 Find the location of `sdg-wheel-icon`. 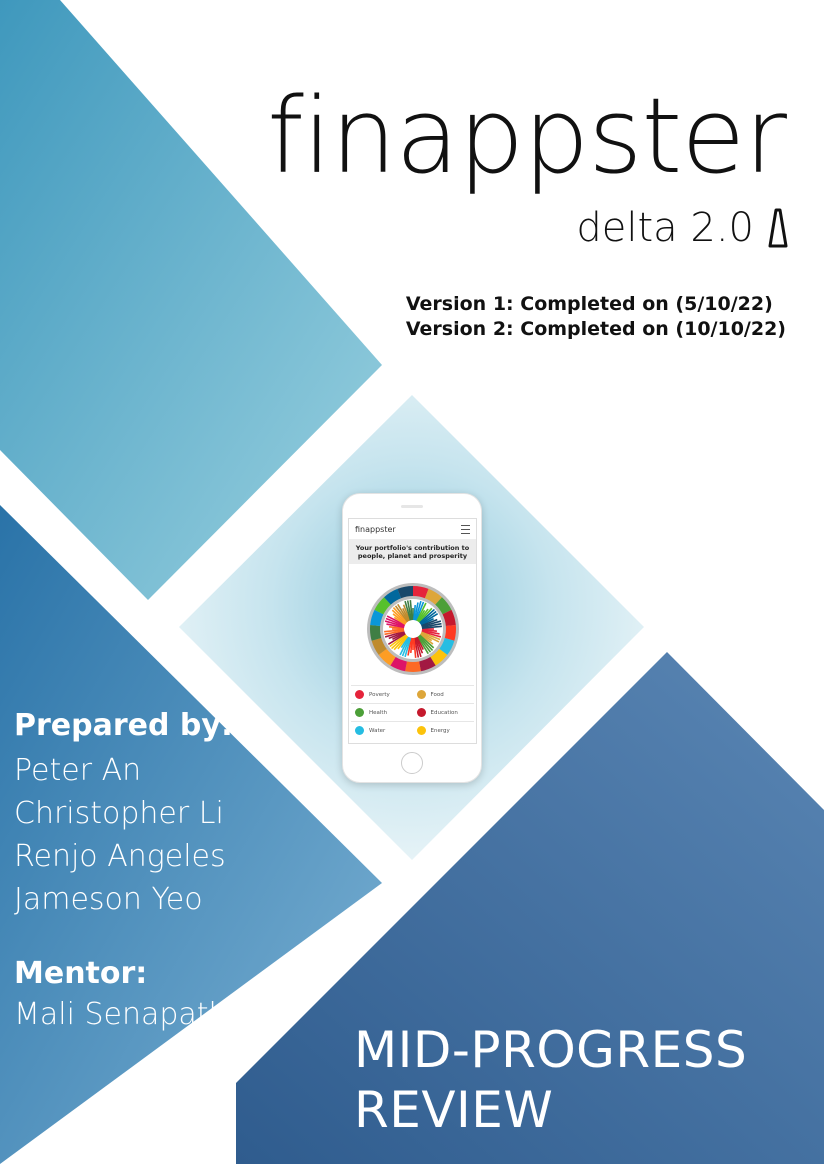

sdg-wheel-icon is located at coordinates (413, 629).